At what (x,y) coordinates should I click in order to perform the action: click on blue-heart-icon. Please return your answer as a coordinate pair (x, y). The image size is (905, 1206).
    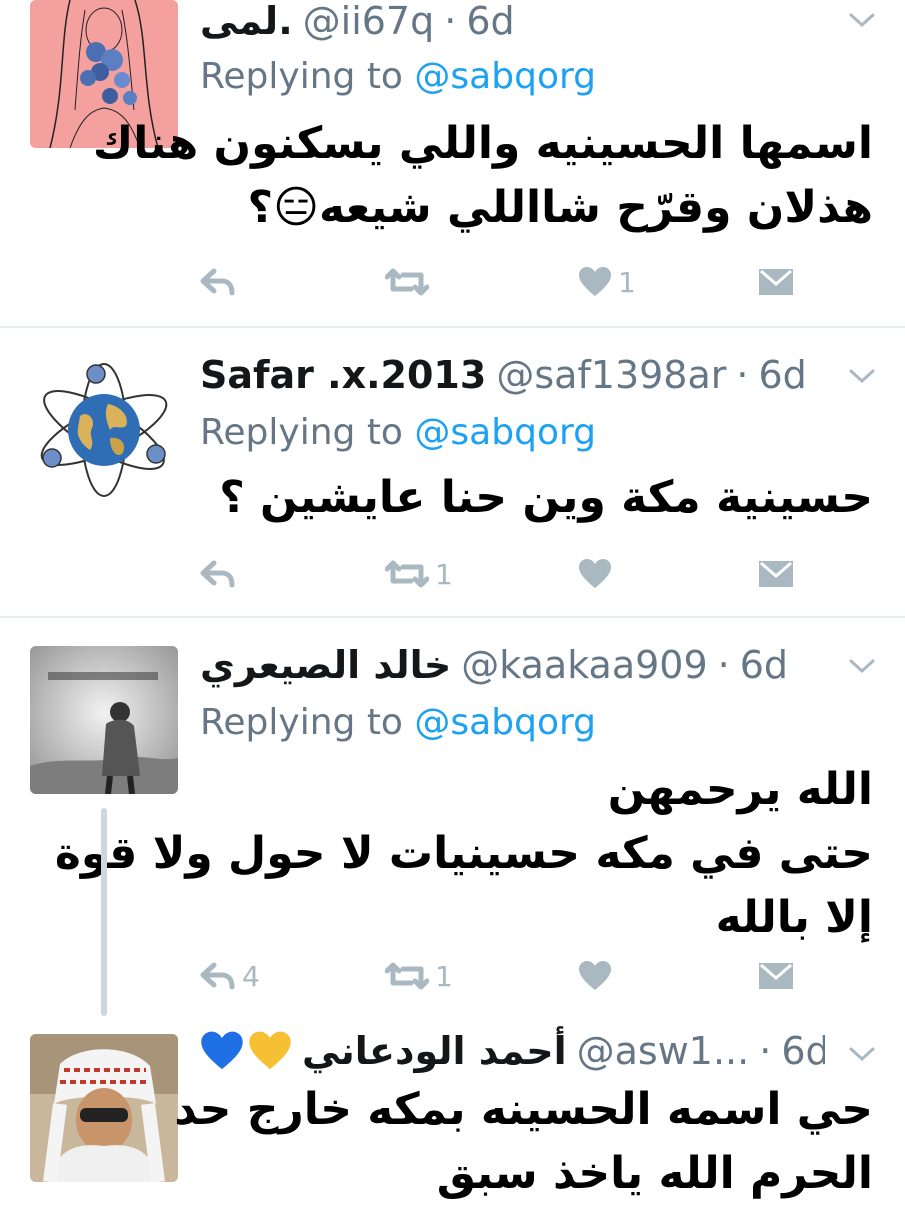
    Looking at the image, I should click on (222, 1050).